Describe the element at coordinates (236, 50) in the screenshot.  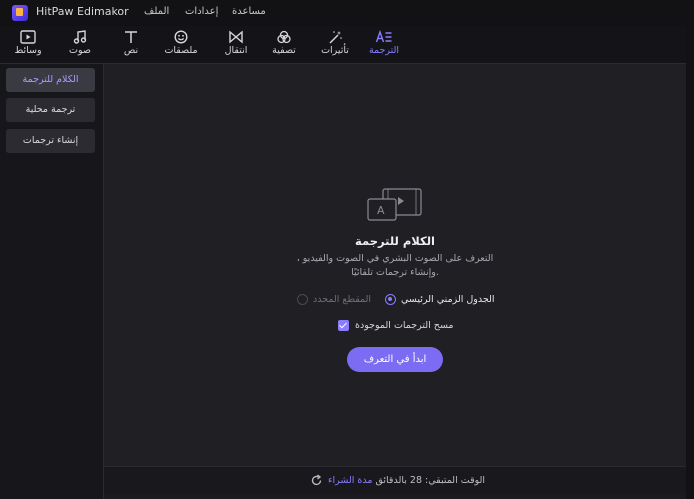
I see `tool-transition-label: انتقال` at that location.